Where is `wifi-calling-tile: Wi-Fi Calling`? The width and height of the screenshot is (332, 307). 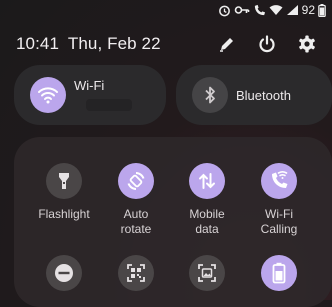 wifi-calling-tile: Wi-Fi Calling is located at coordinates (279, 200).